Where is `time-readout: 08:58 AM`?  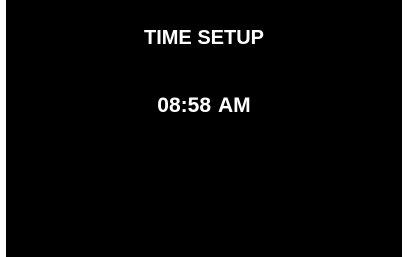 time-readout: 08:58 AM is located at coordinates (204, 106).